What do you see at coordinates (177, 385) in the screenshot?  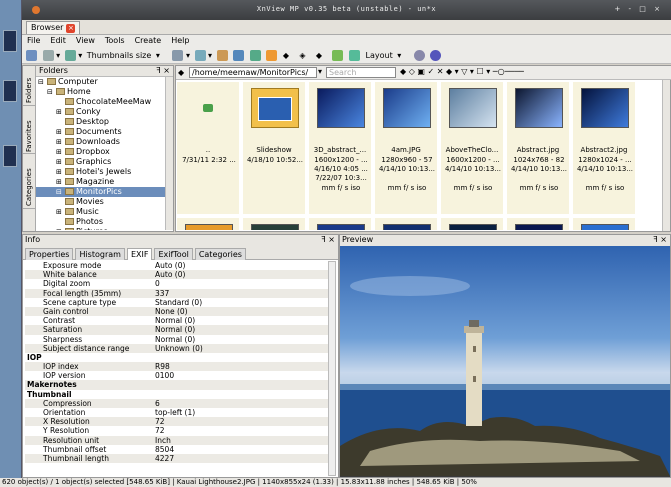 I see `exif-group: Makernotes` at bounding box center [177, 385].